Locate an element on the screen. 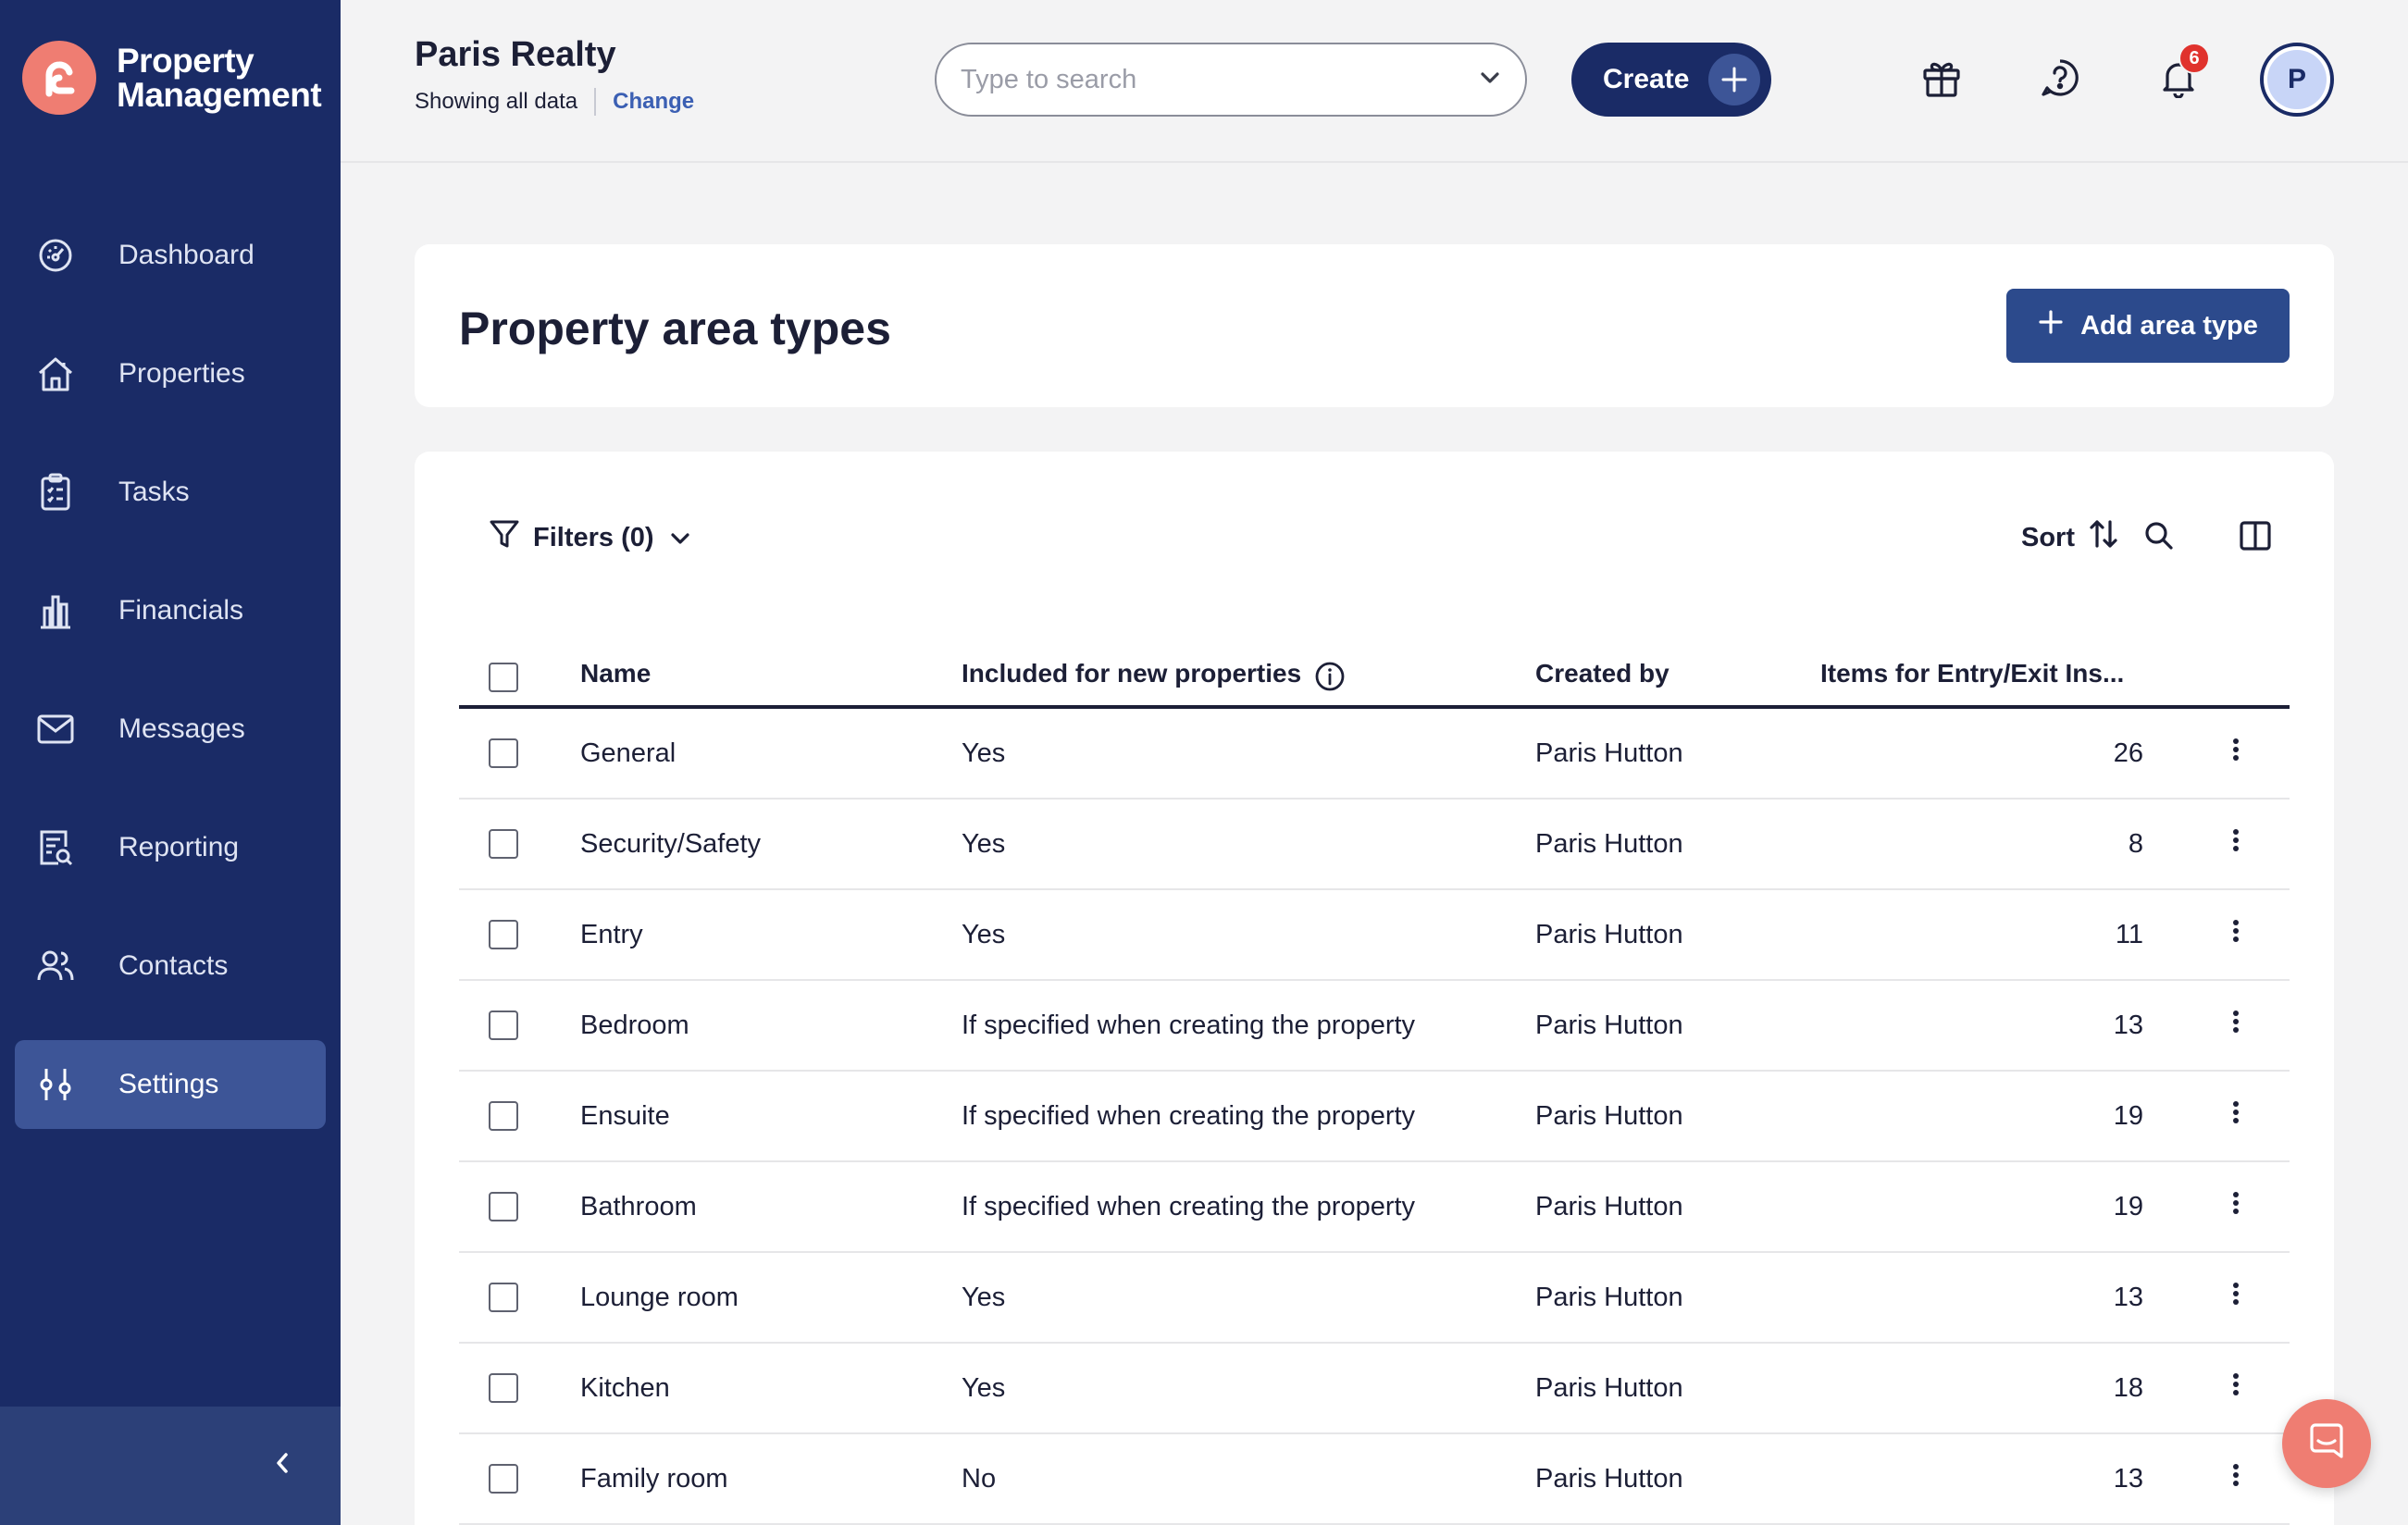  sidebar-item-contacts: Contacts is located at coordinates (170, 966).